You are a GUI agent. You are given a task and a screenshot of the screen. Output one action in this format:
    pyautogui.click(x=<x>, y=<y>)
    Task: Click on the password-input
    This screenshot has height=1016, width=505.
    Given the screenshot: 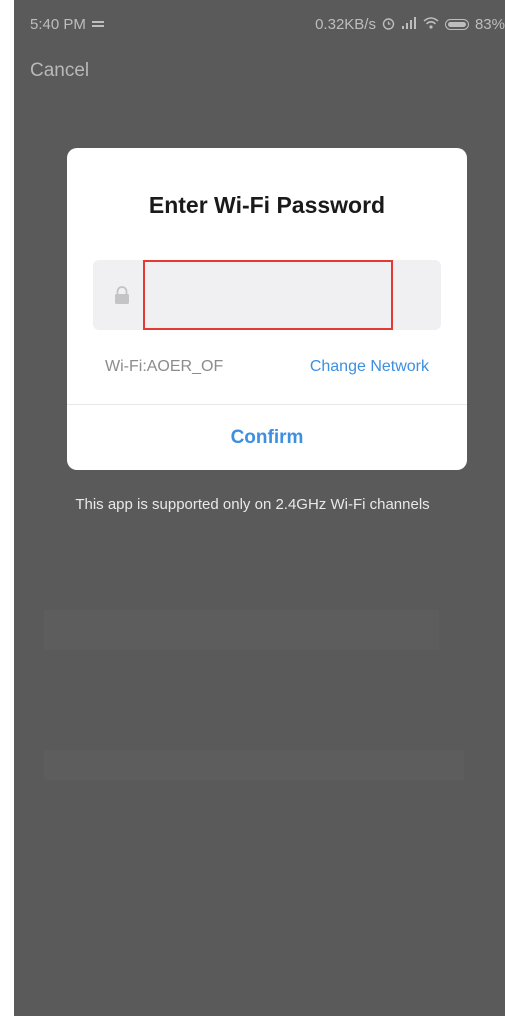 What is the action you would take?
    pyautogui.click(x=268, y=295)
    